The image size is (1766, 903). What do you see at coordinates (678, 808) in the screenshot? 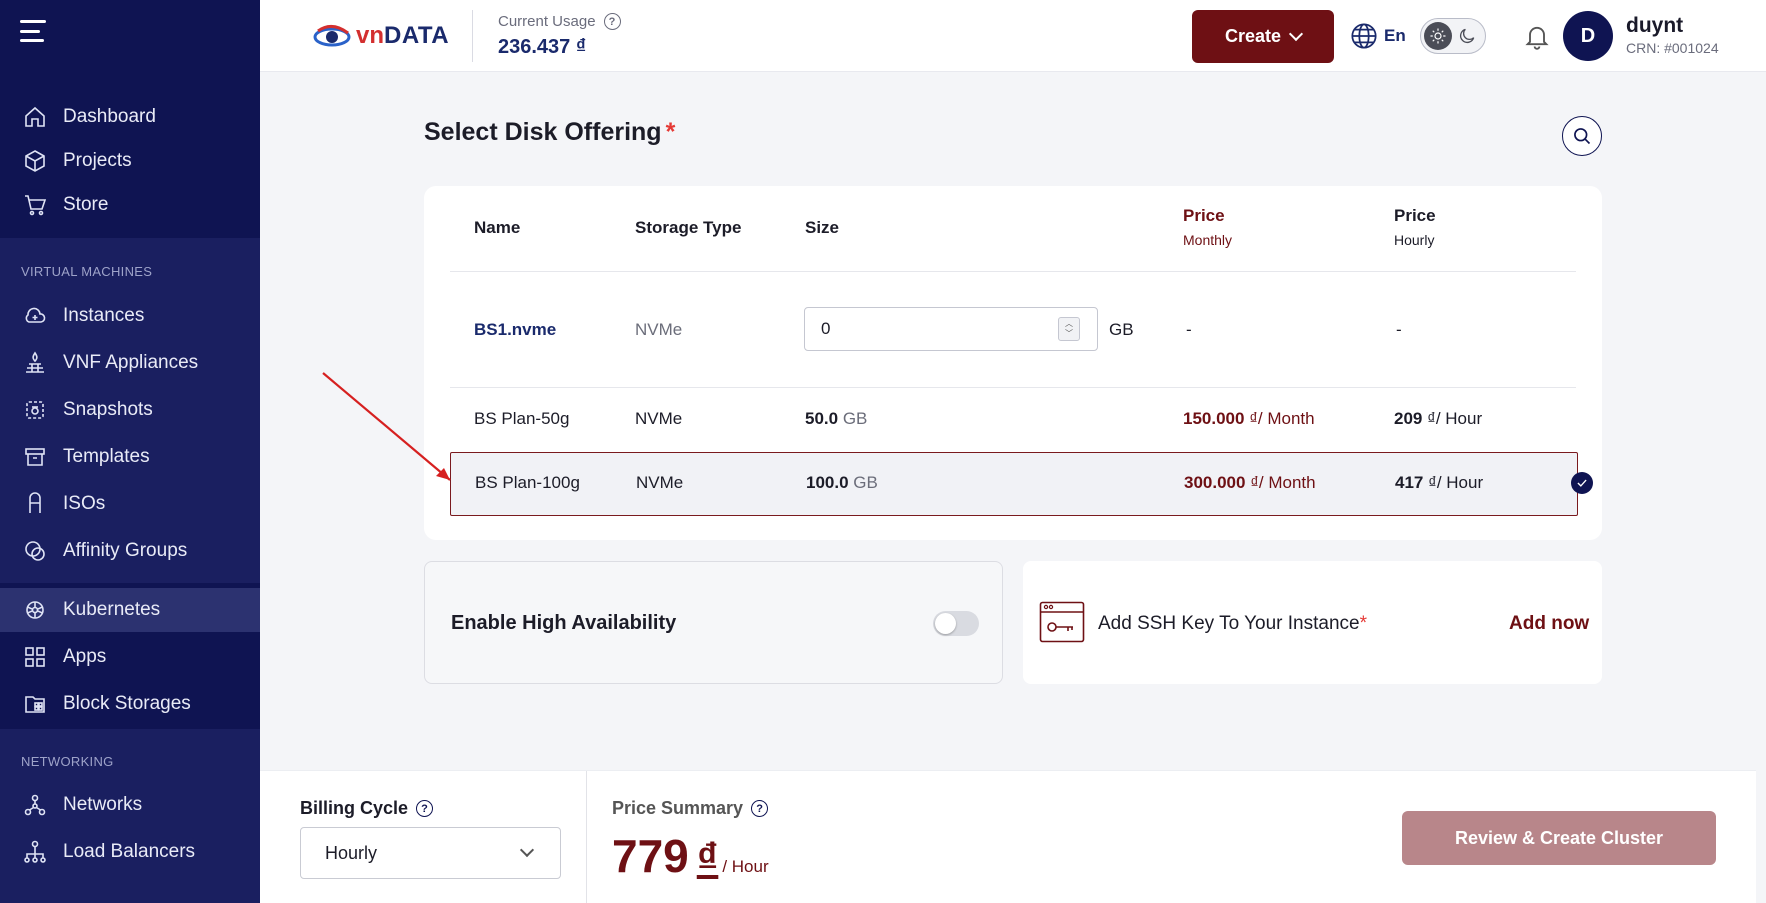
I see `price-summary-text: Price Summary` at bounding box center [678, 808].